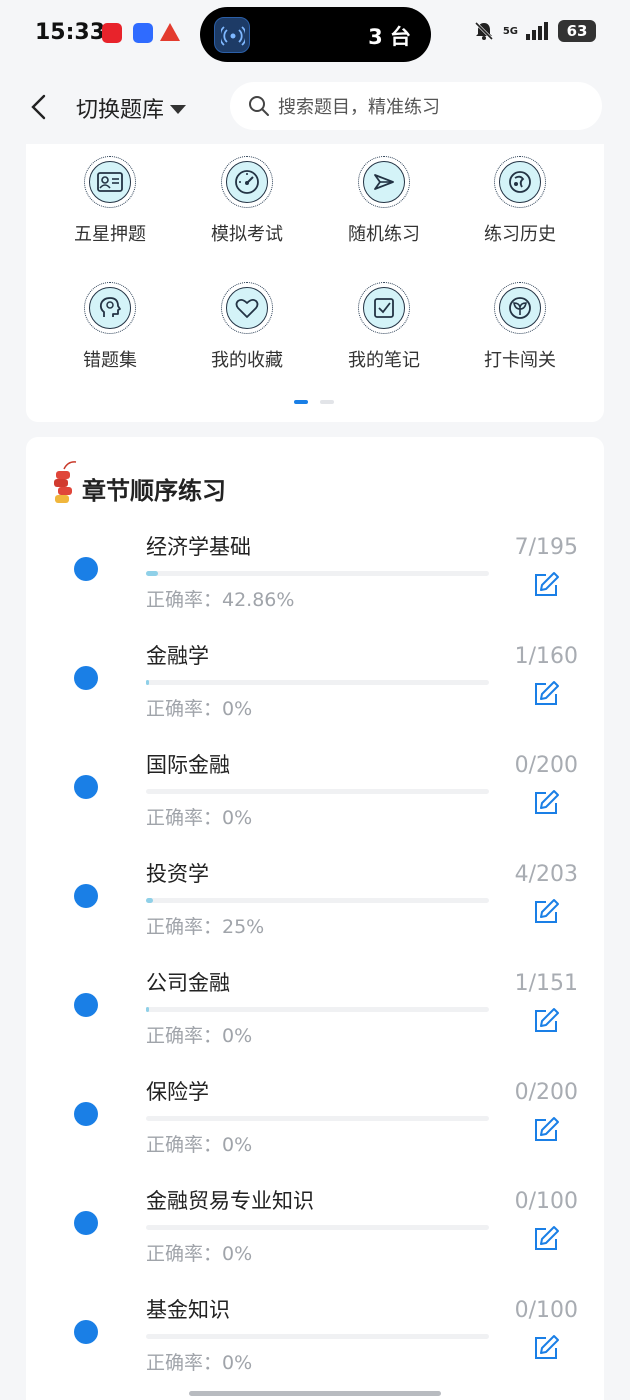 The height and width of the screenshot is (1400, 630). Describe the element at coordinates (510, 31) in the screenshot. I see `network-type: 5G` at that location.